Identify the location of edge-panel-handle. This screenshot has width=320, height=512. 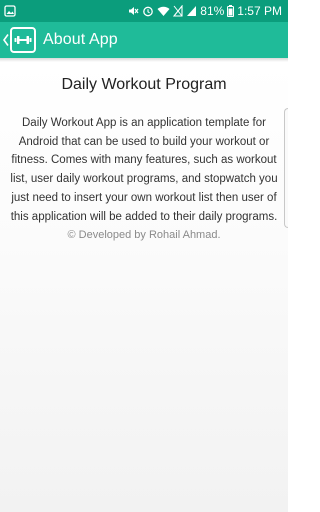
(286, 168).